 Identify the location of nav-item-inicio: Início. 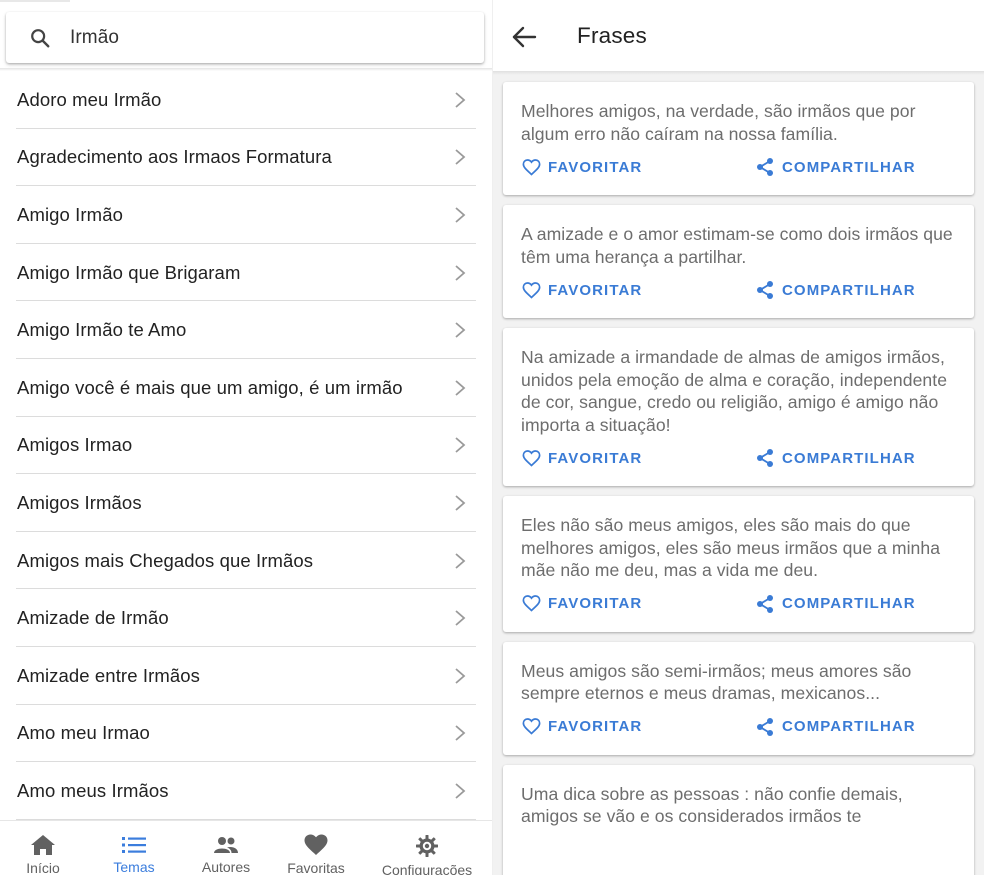
(43, 848).